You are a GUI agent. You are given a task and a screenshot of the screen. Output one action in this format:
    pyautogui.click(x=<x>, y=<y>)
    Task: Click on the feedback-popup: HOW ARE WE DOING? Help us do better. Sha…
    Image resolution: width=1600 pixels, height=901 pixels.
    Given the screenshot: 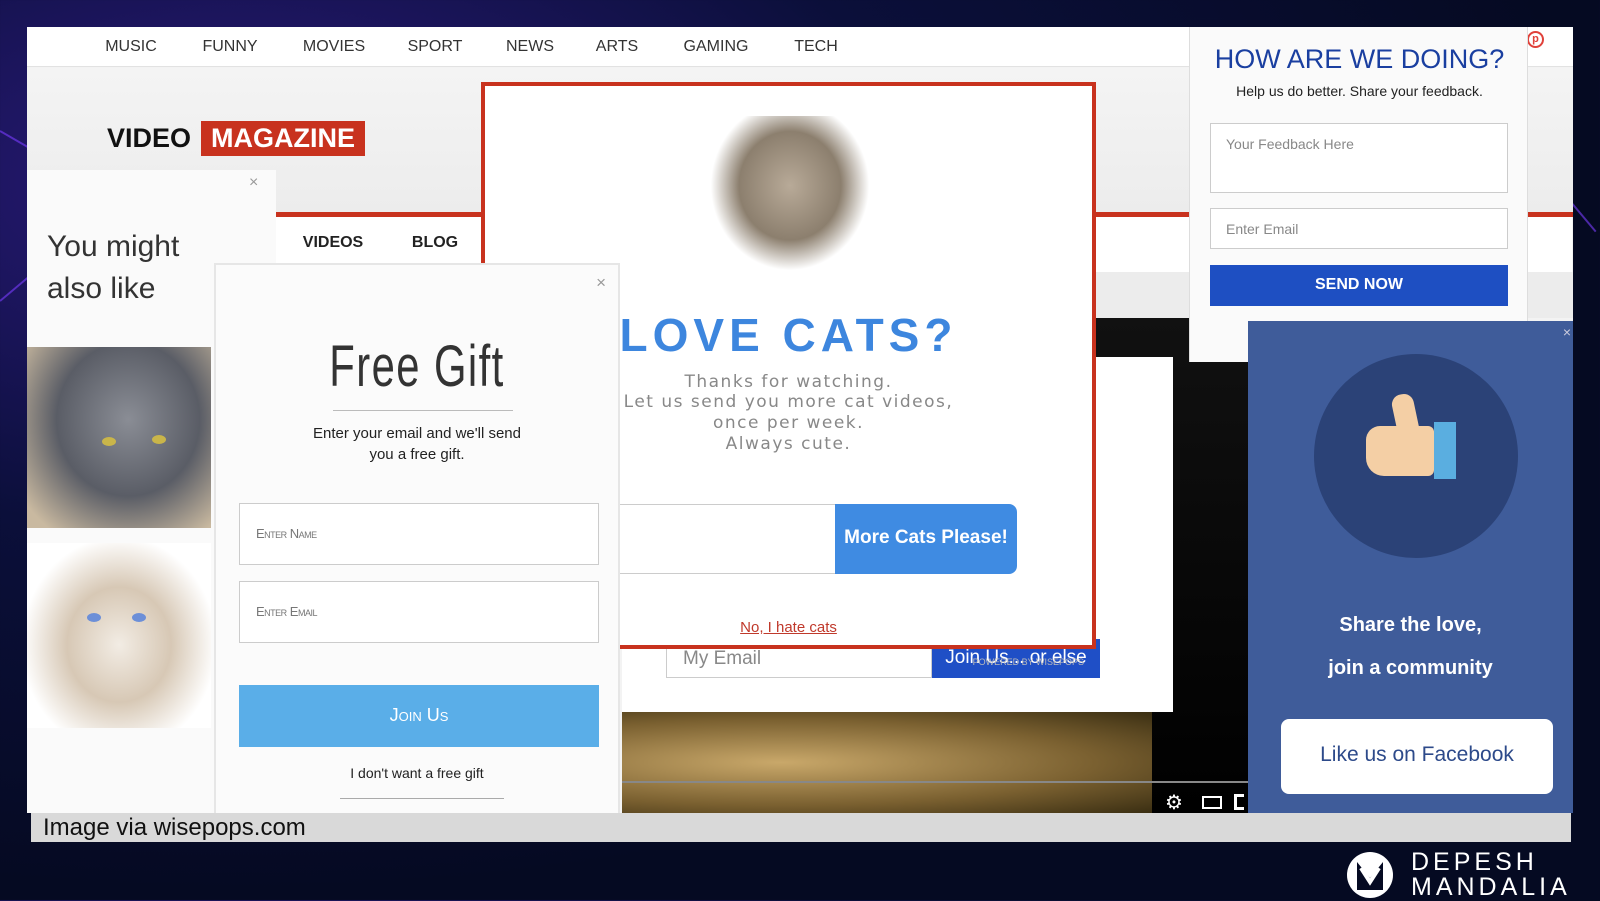 What is the action you would take?
    pyautogui.click(x=1358, y=194)
    